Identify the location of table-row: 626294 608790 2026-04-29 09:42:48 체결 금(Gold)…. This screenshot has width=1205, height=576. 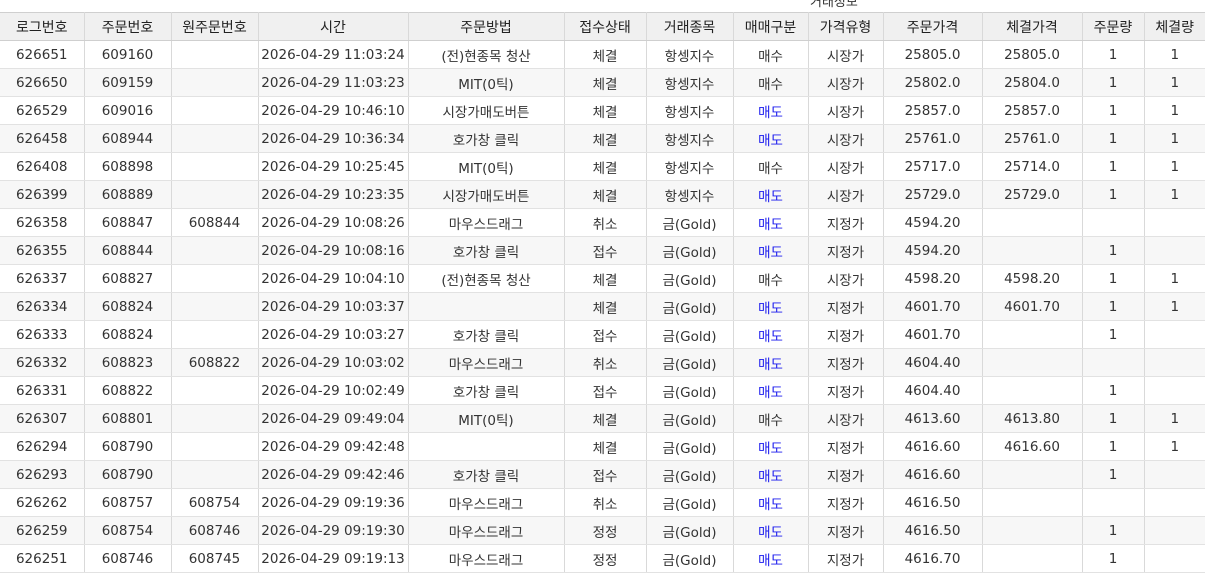
(602, 446).